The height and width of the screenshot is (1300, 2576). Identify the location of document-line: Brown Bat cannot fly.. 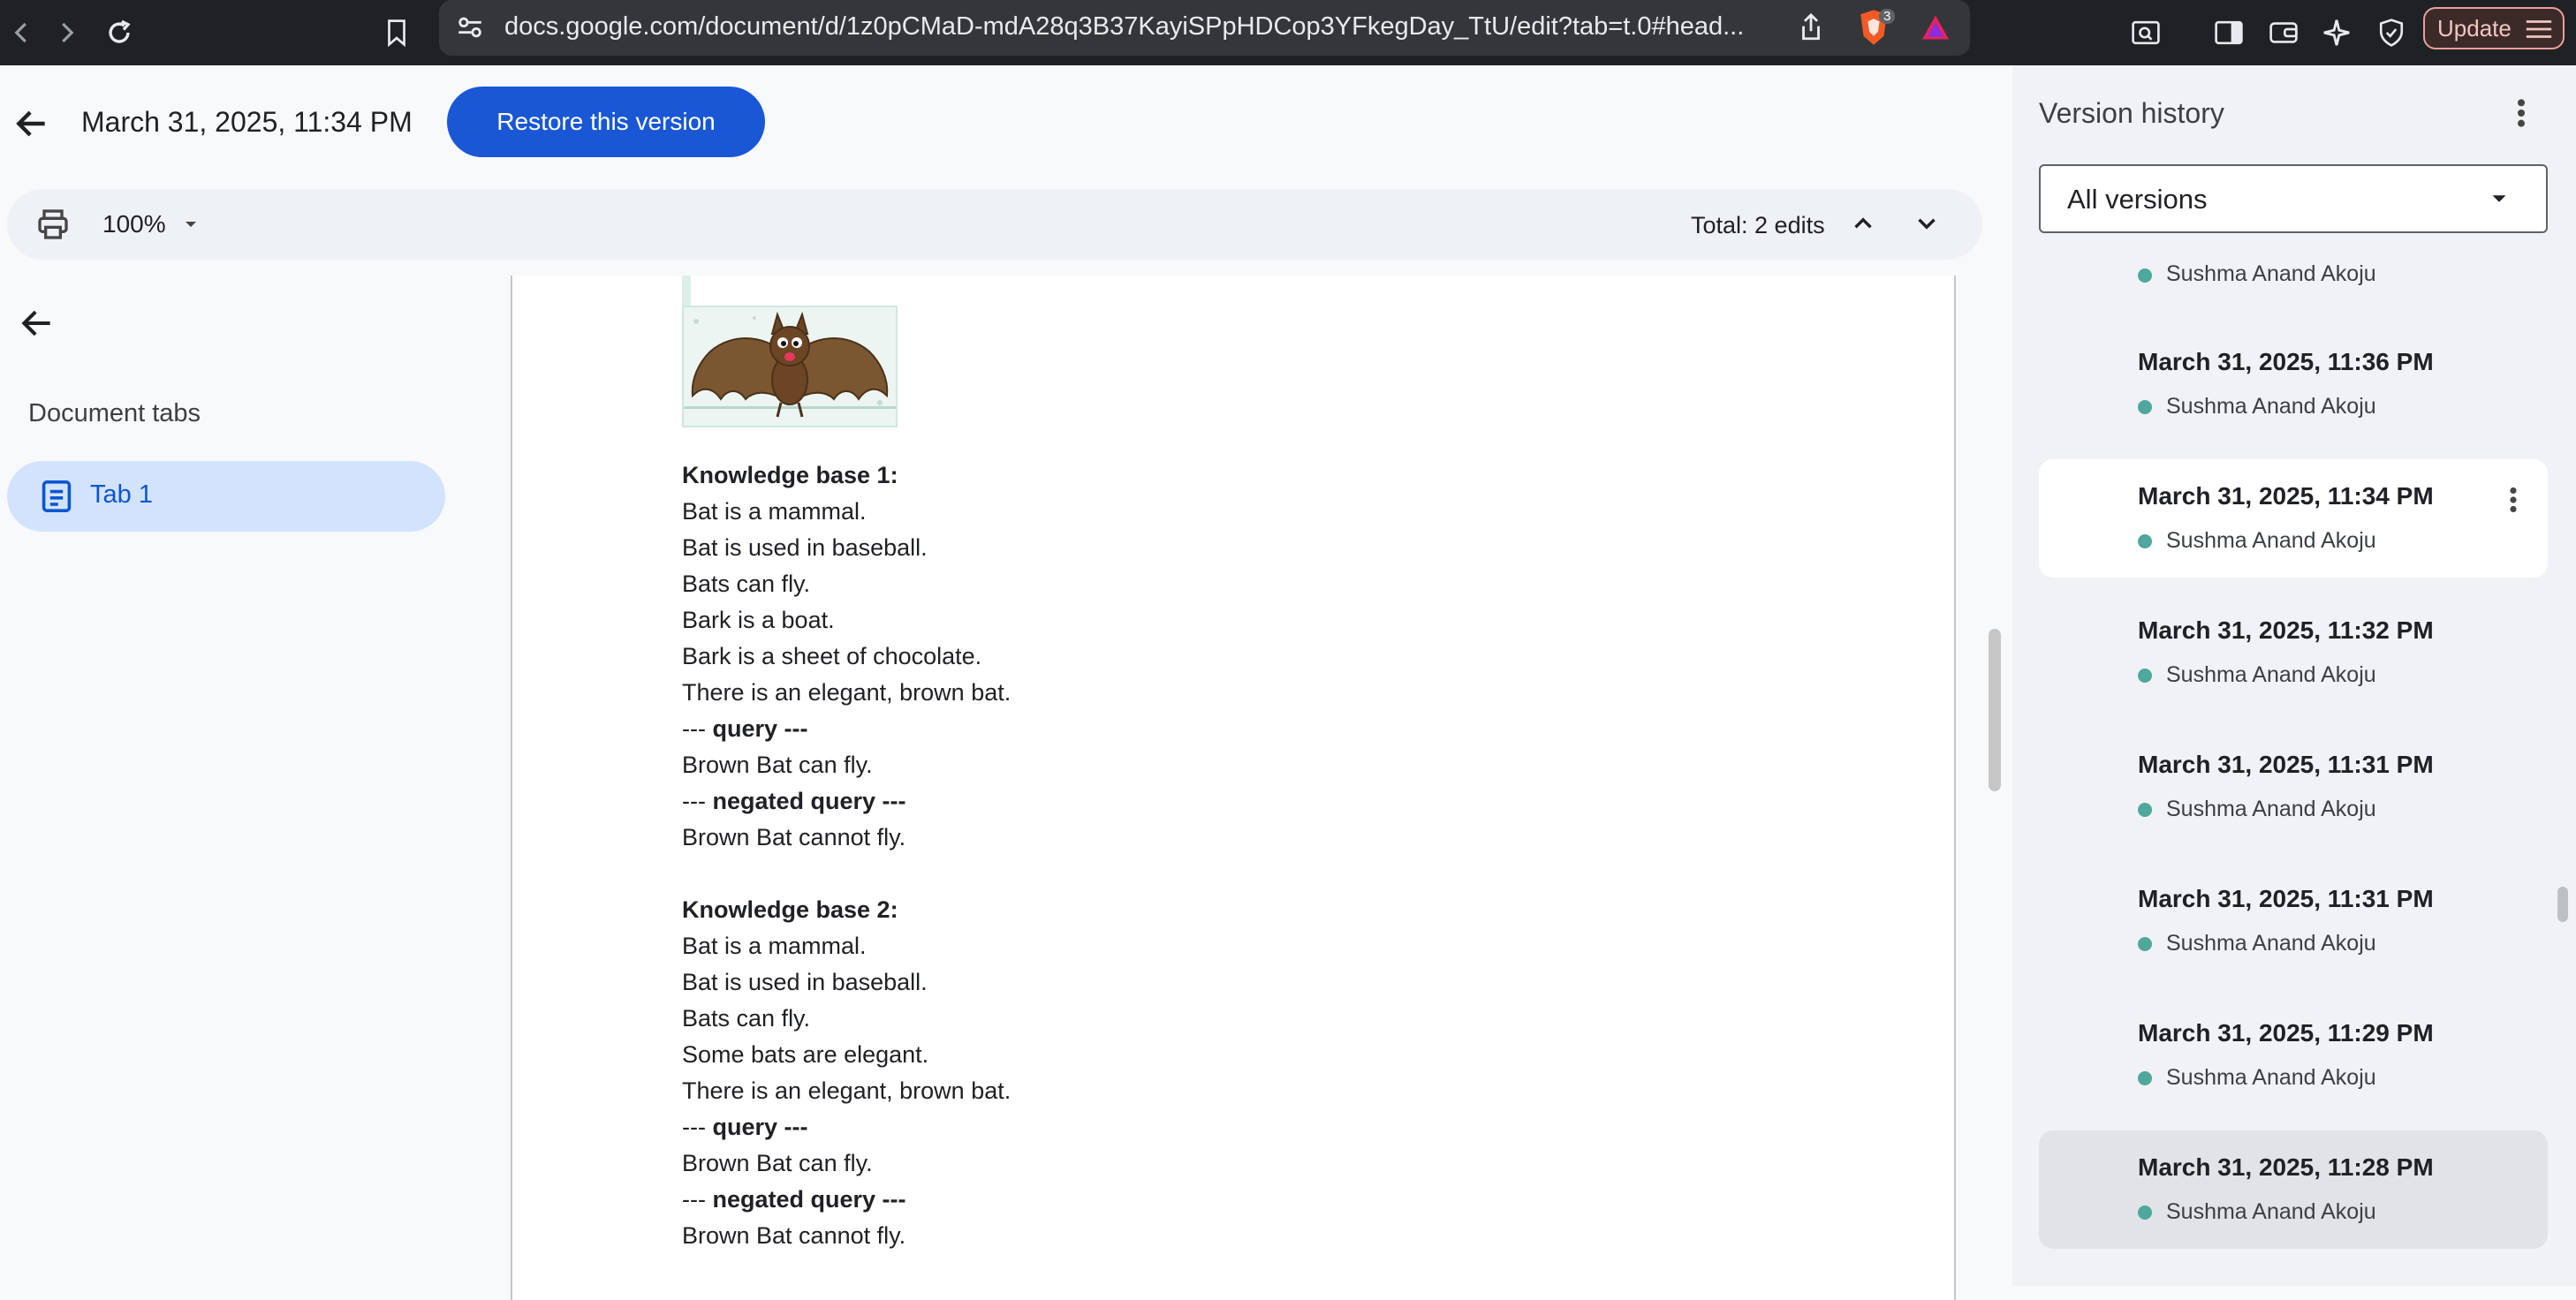
(794, 837).